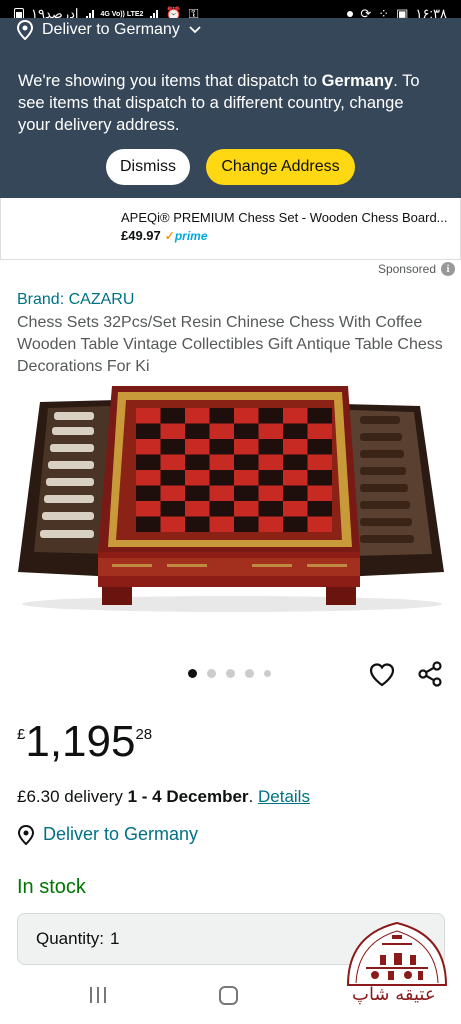 Image resolution: width=461 pixels, height=1024 pixels. I want to click on share-icon, so click(430, 674).